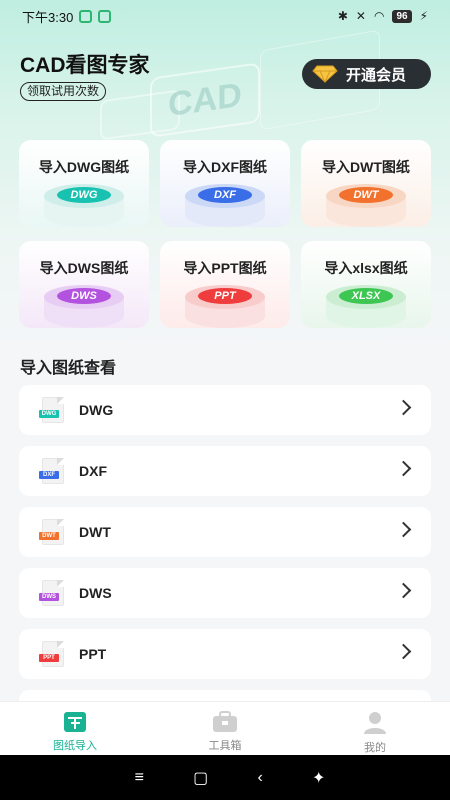 The height and width of the screenshot is (800, 450). I want to click on file-type-badge-graphic: DWT, so click(366, 205).